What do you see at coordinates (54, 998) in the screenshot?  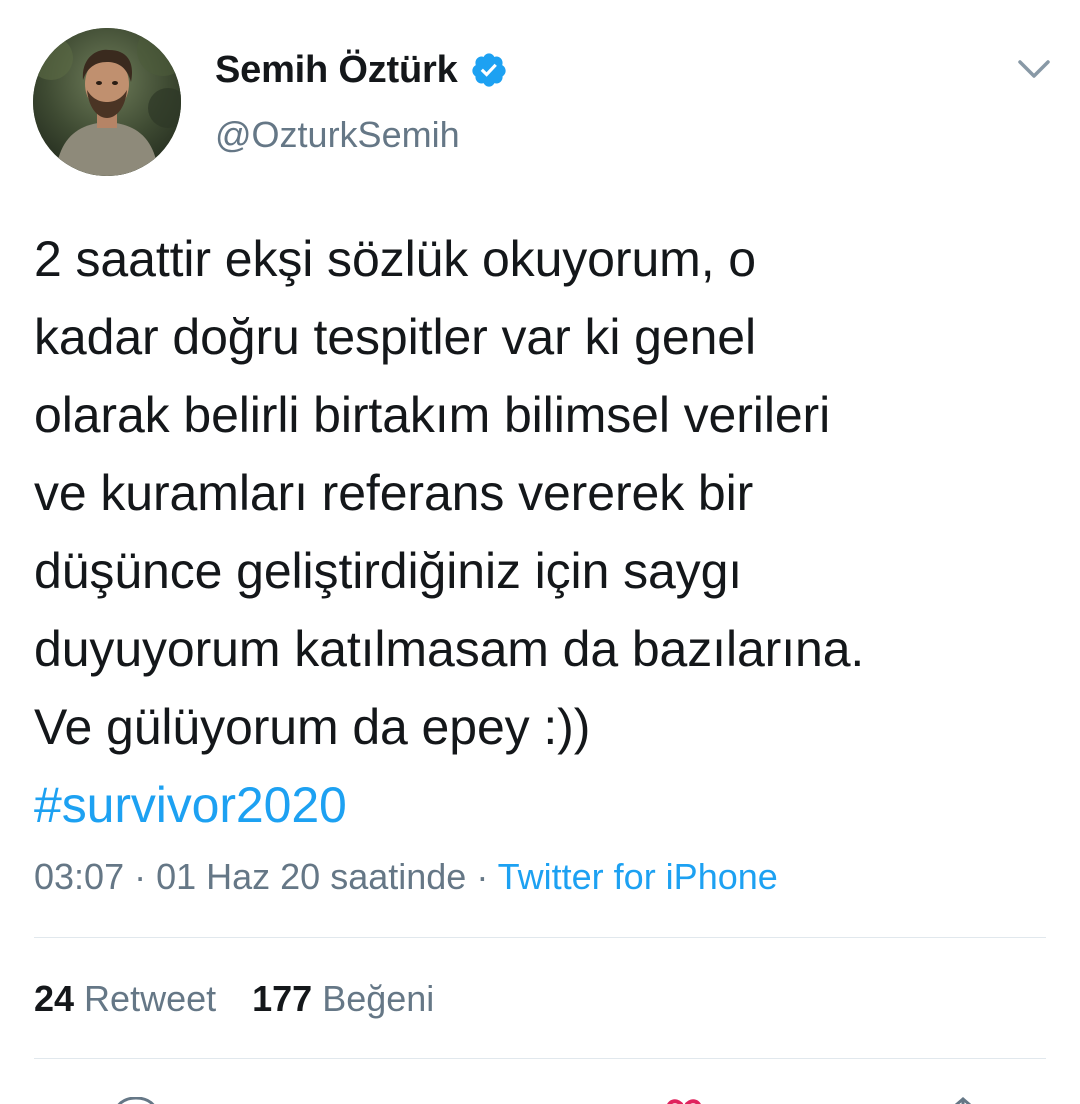 I see `retweet-count: 24` at bounding box center [54, 998].